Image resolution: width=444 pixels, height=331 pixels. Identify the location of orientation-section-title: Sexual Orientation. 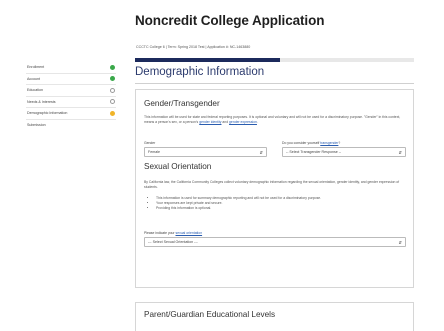
(178, 166).